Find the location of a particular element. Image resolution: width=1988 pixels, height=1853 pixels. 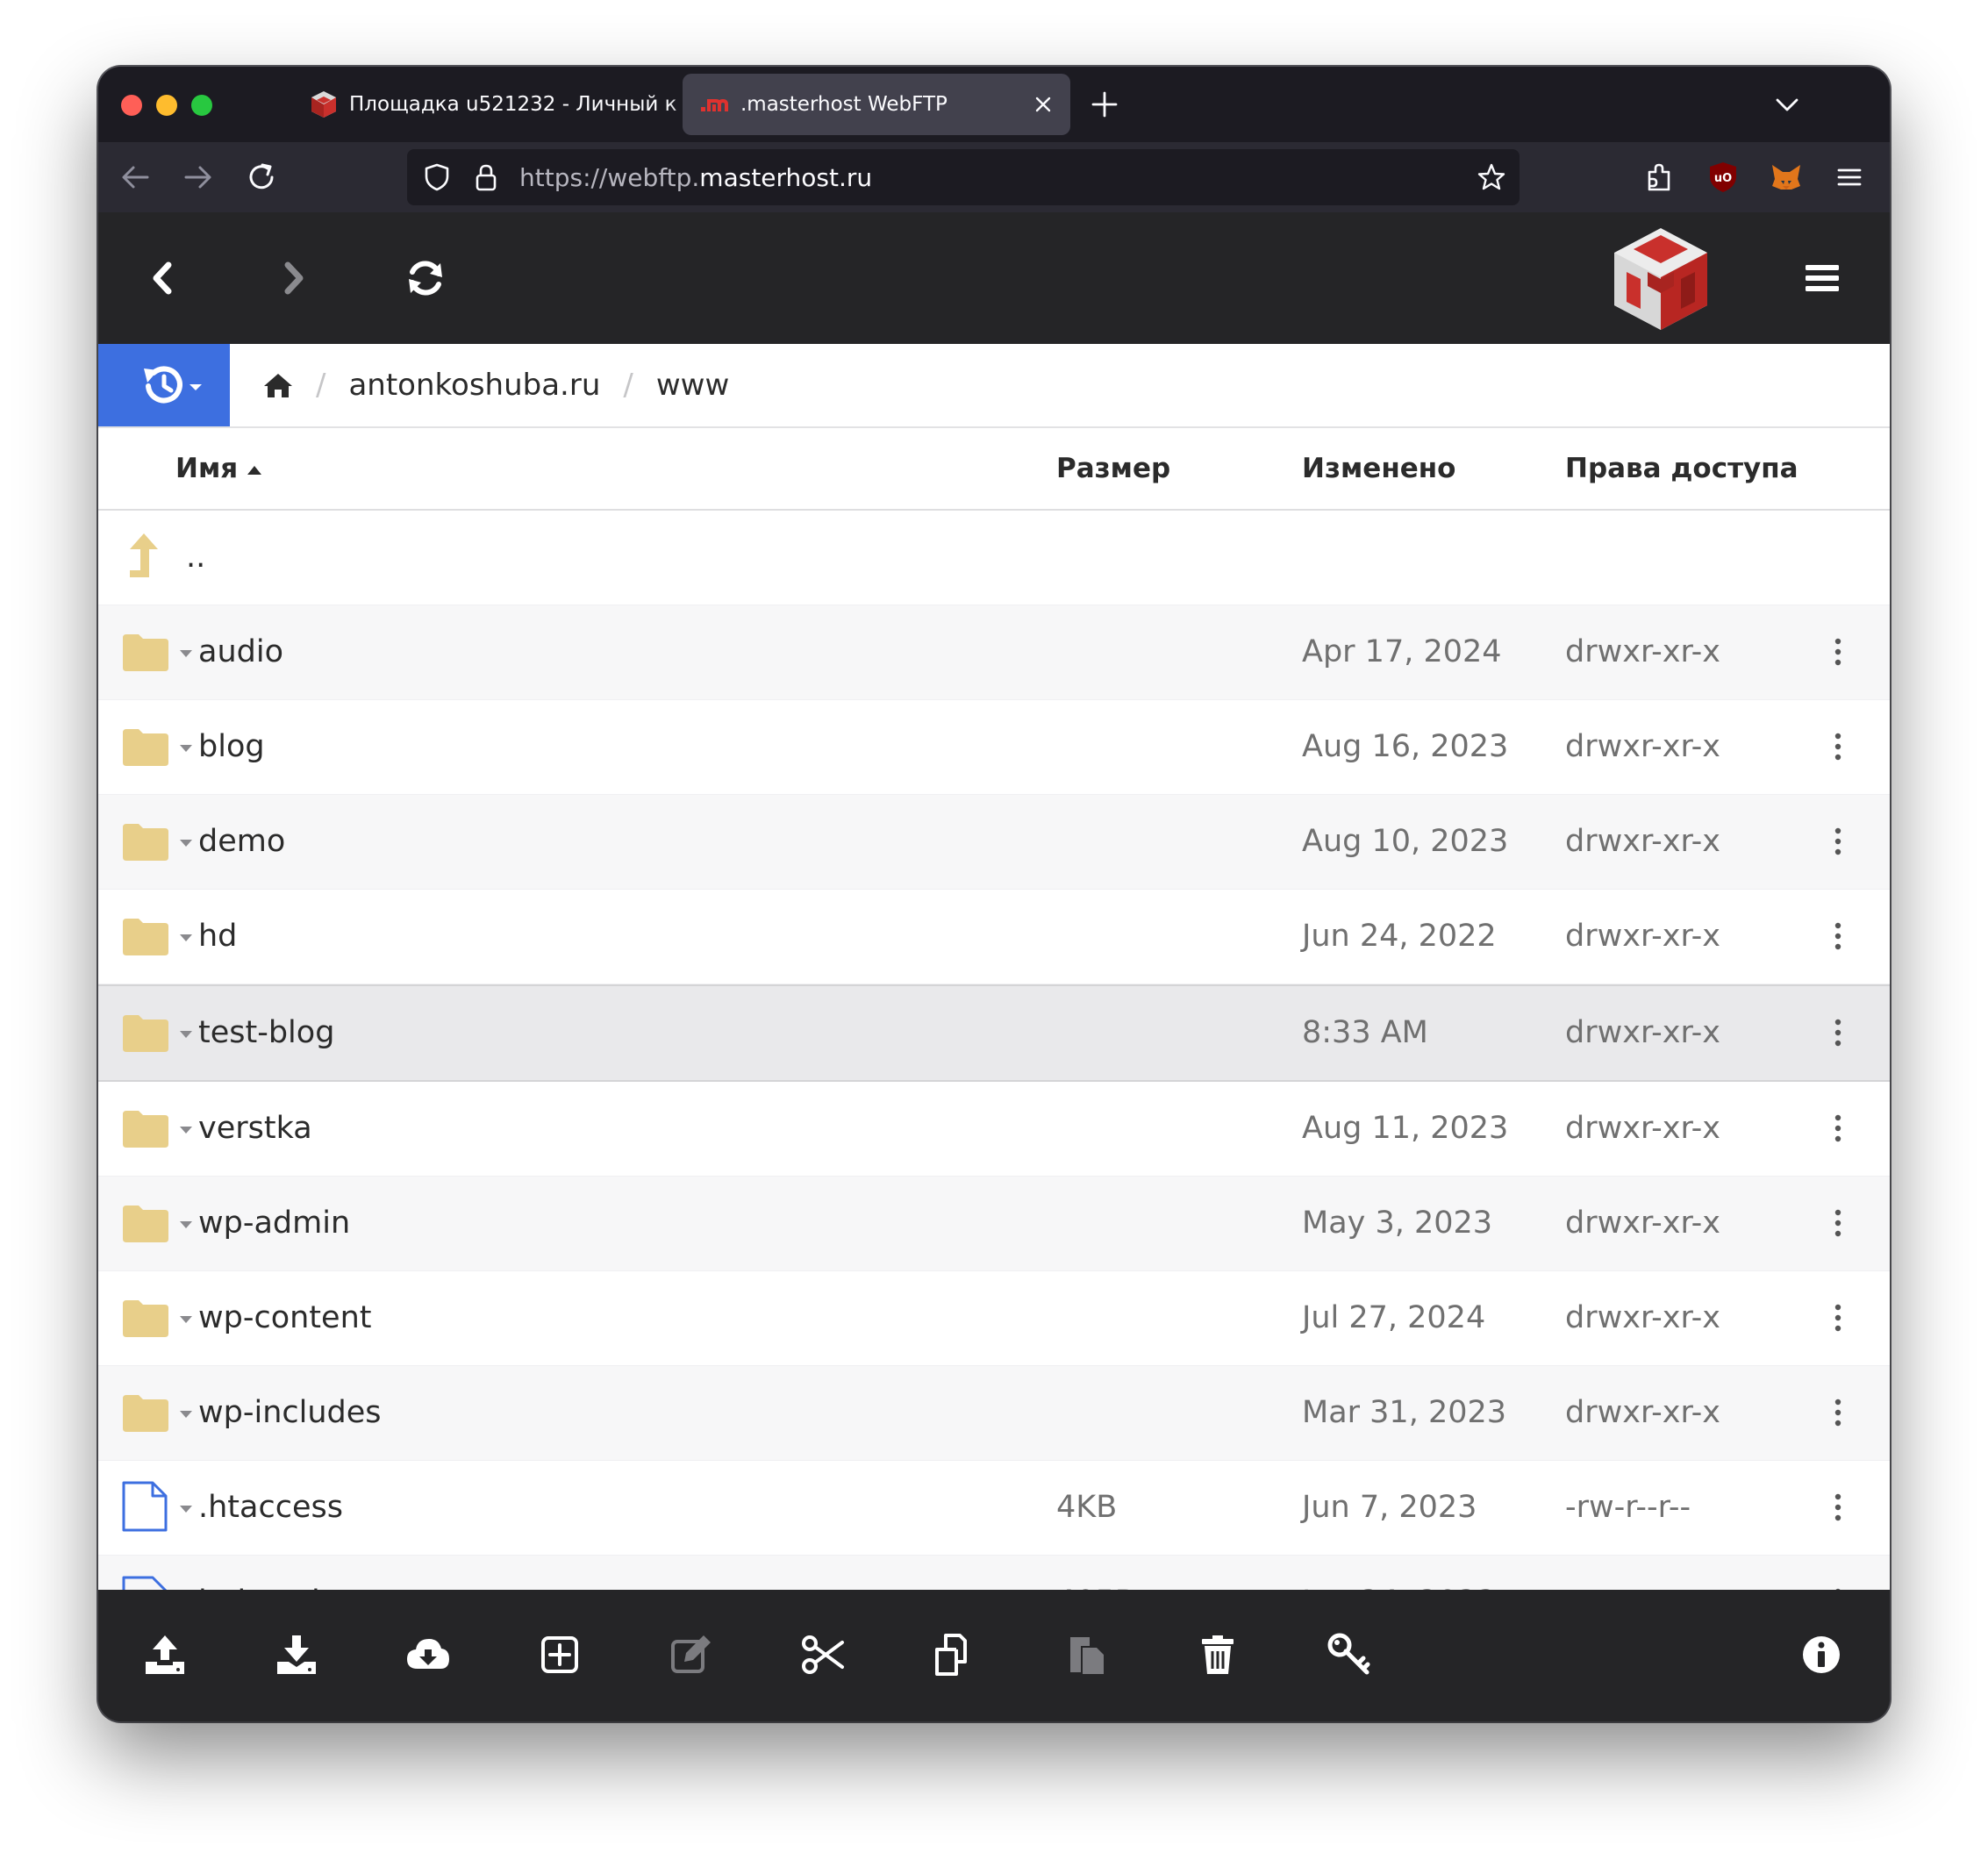

folder-row: verstka Aug 11, 2023 drwxr-xr-x is located at coordinates (994, 1129).